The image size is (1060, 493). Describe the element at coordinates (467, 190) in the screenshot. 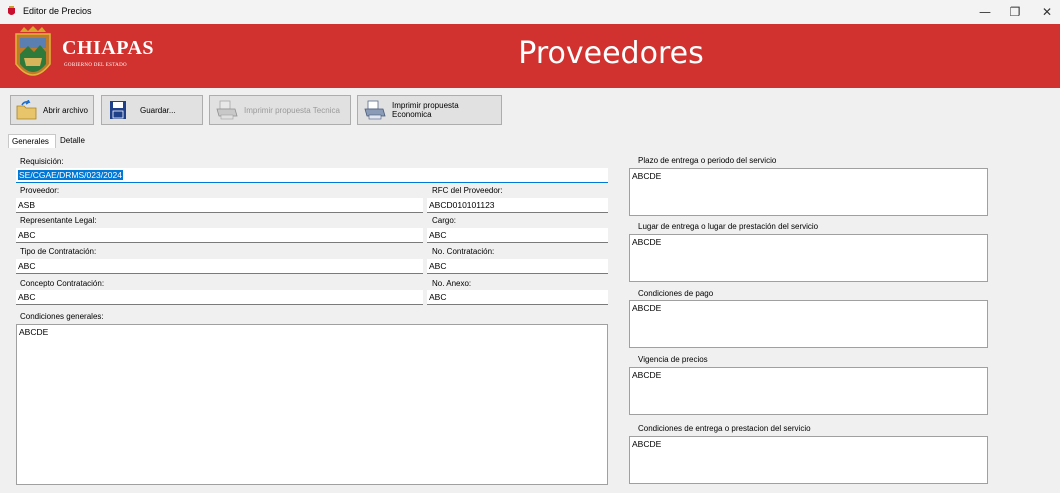

I see `rfc-label: RFC del Proveedor:` at that location.